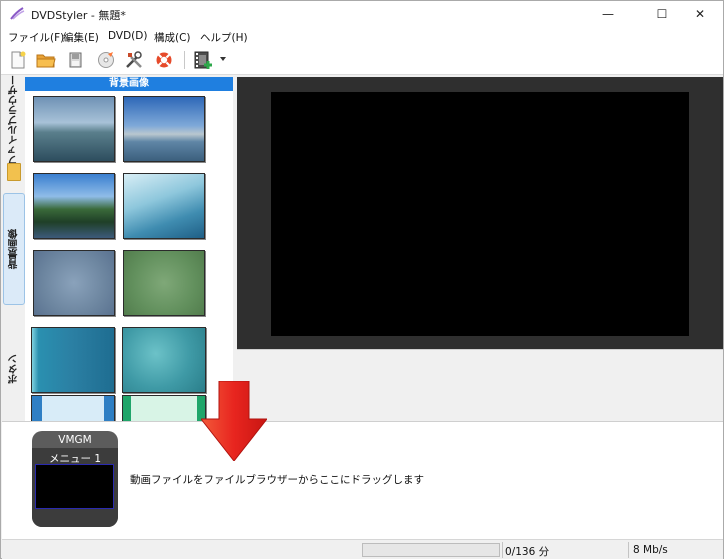  I want to click on tab-buttons-label: ボタン, so click(14, 369).